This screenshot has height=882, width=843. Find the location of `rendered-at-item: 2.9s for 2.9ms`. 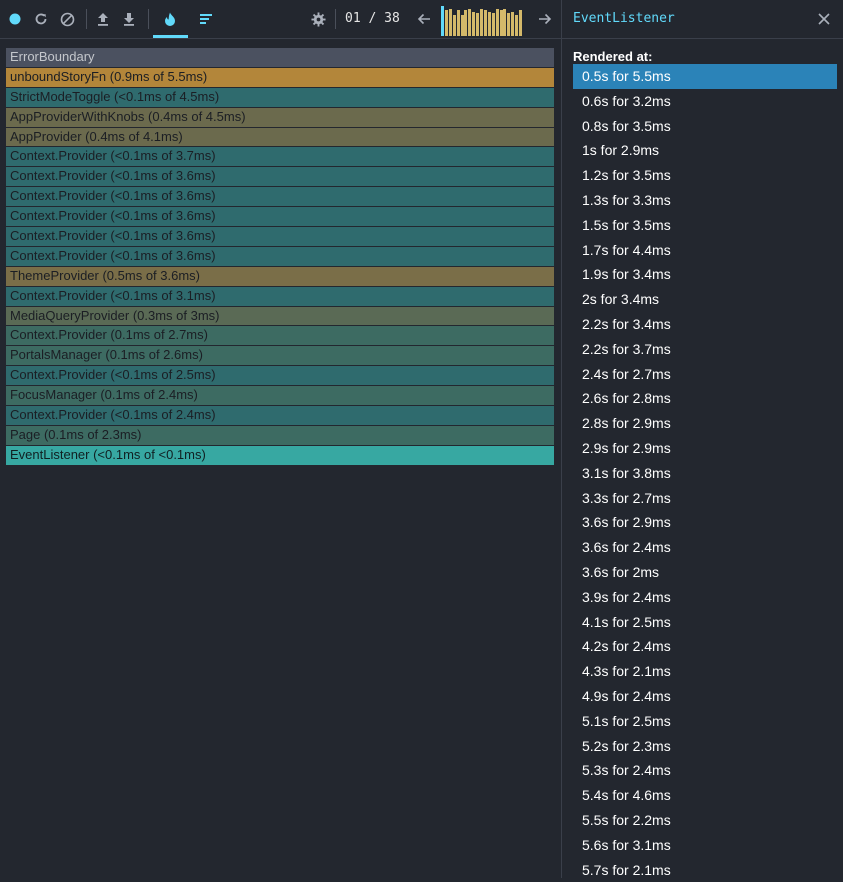

rendered-at-item: 2.9s for 2.9ms is located at coordinates (705, 448).